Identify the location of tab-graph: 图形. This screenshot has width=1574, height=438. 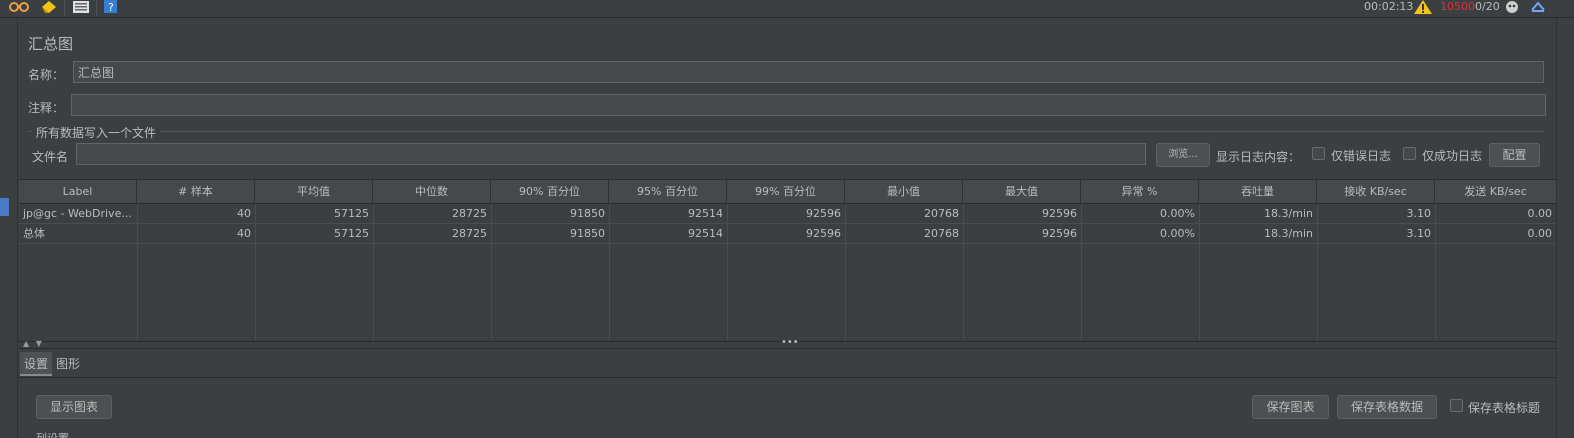
(68, 364).